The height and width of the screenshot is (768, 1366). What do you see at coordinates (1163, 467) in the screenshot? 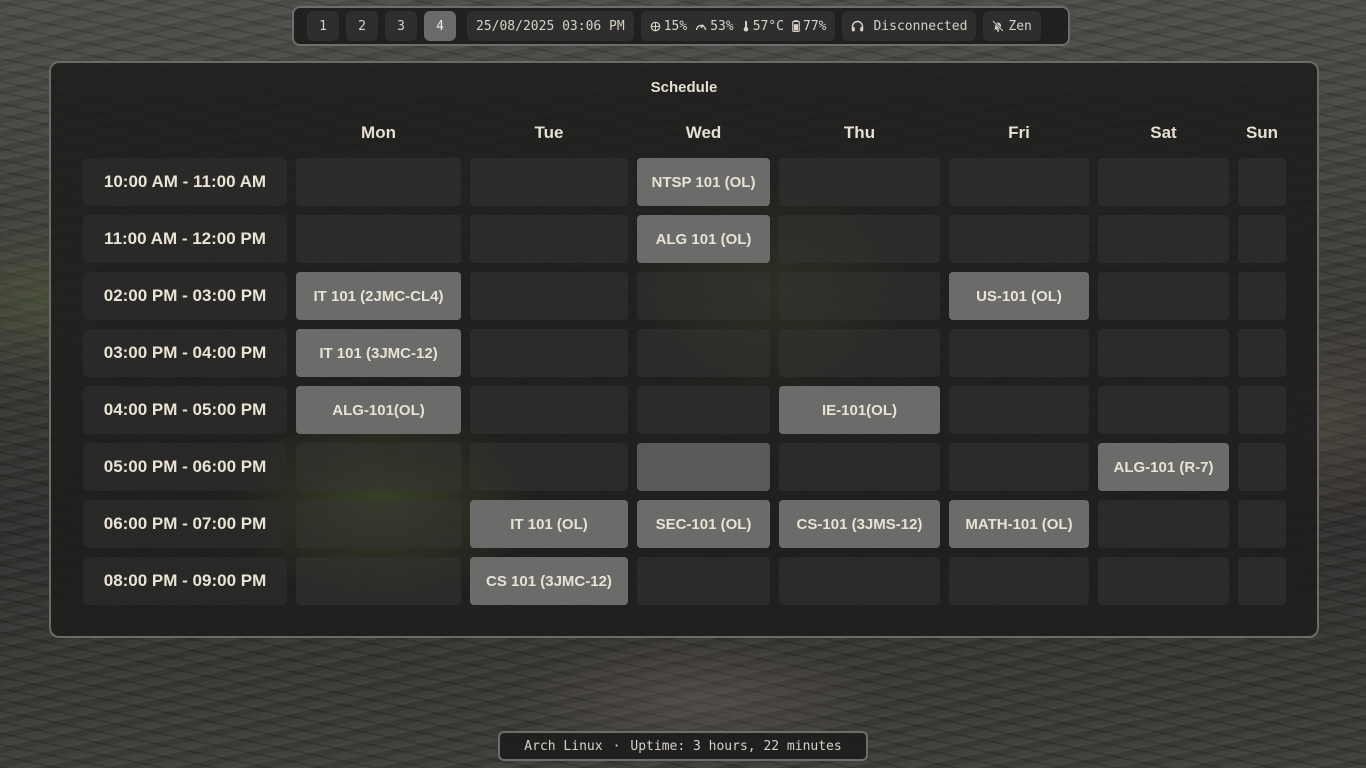
I see `class-cell: ALG-101 (R-7)` at bounding box center [1163, 467].